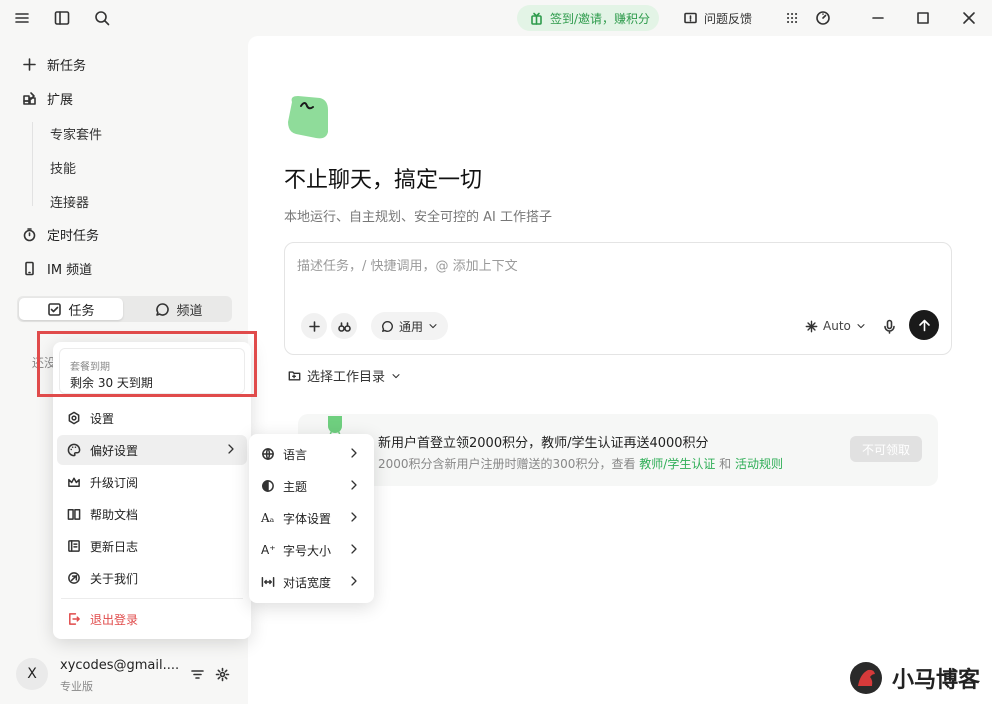 This screenshot has height=704, width=992. I want to click on rules-link: 活动规则, so click(759, 464).